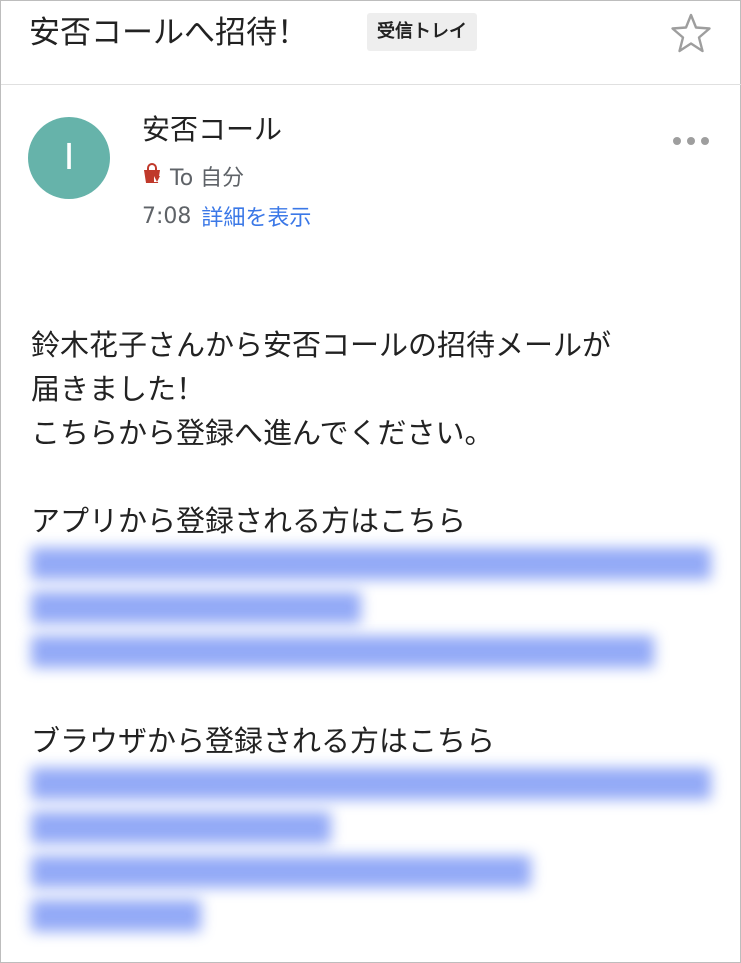 Image resolution: width=741 pixels, height=963 pixels. Describe the element at coordinates (371, 565) in the screenshot. I see `app-registration-link-line: ███████████████████████████████████` at that location.